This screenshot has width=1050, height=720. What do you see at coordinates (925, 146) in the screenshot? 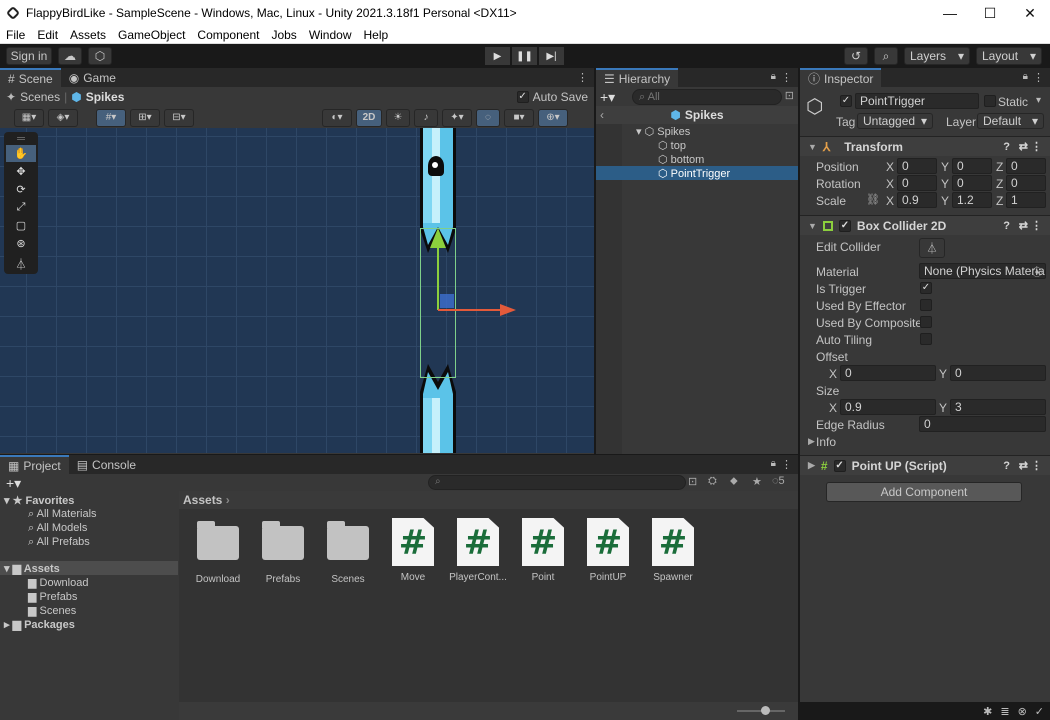
I see `transform-header: ▼ ⅄ Transform ? ⇄ ⋮` at bounding box center [925, 146].